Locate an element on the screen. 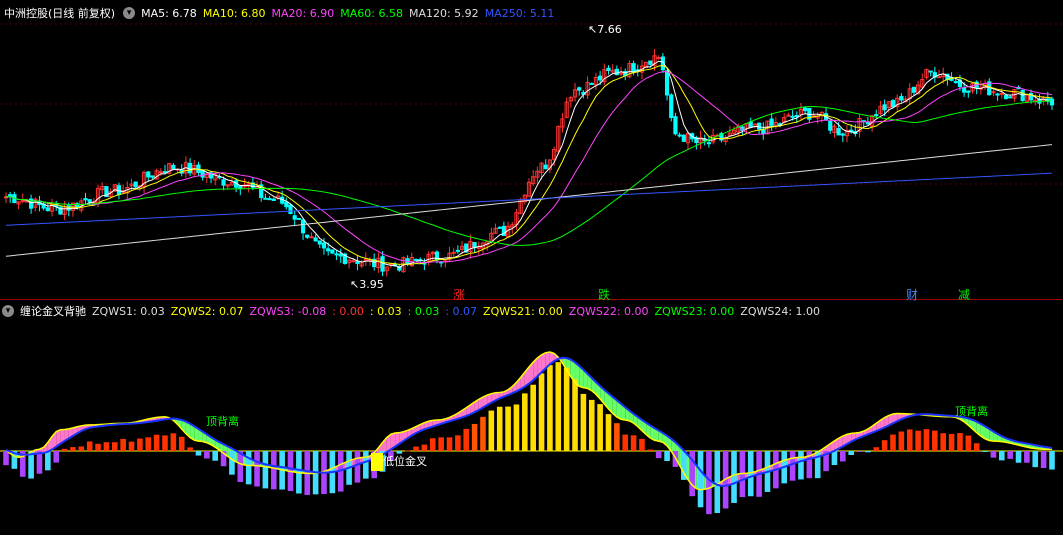 The height and width of the screenshot is (535, 1063). low-golden-cross-label: 低位金叉 is located at coordinates (399, 462).